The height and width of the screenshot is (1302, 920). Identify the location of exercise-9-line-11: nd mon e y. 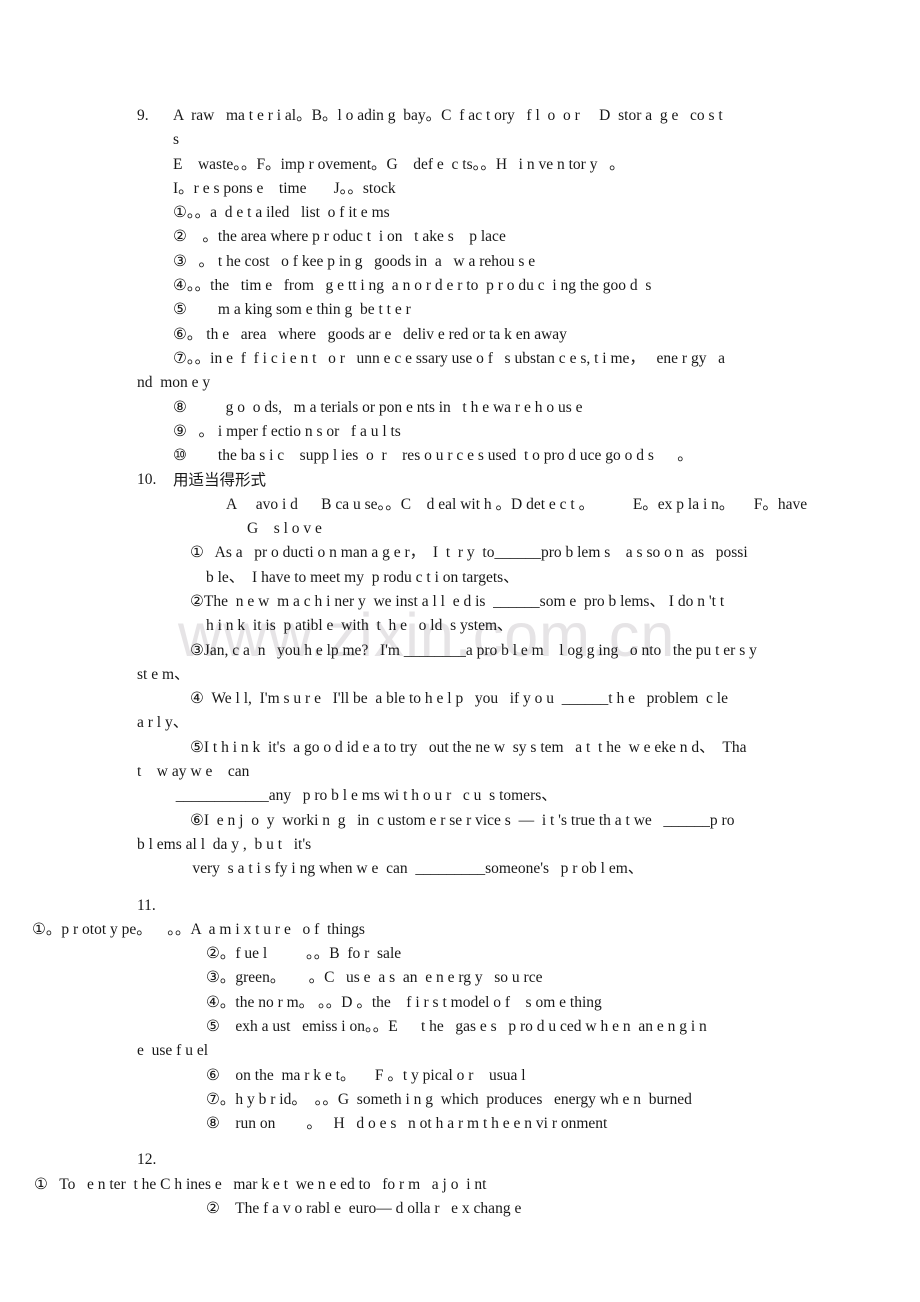
(174, 383).